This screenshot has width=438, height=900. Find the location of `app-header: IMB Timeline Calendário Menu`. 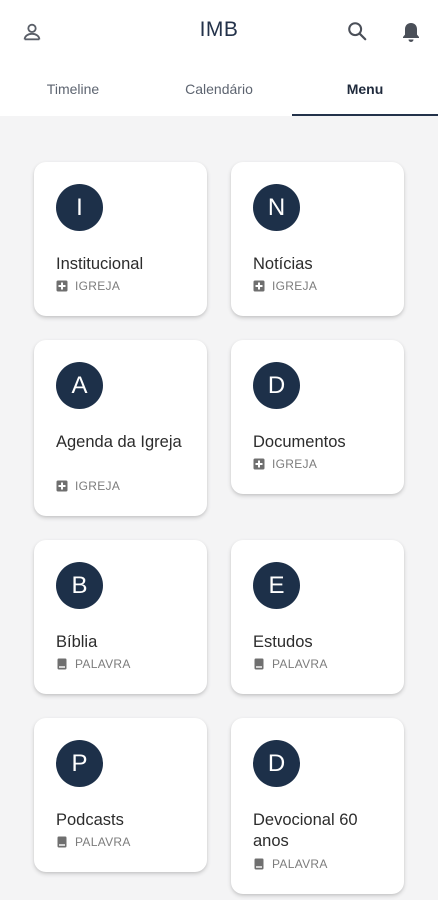

app-header: IMB Timeline Calendário Menu is located at coordinates (219, 58).